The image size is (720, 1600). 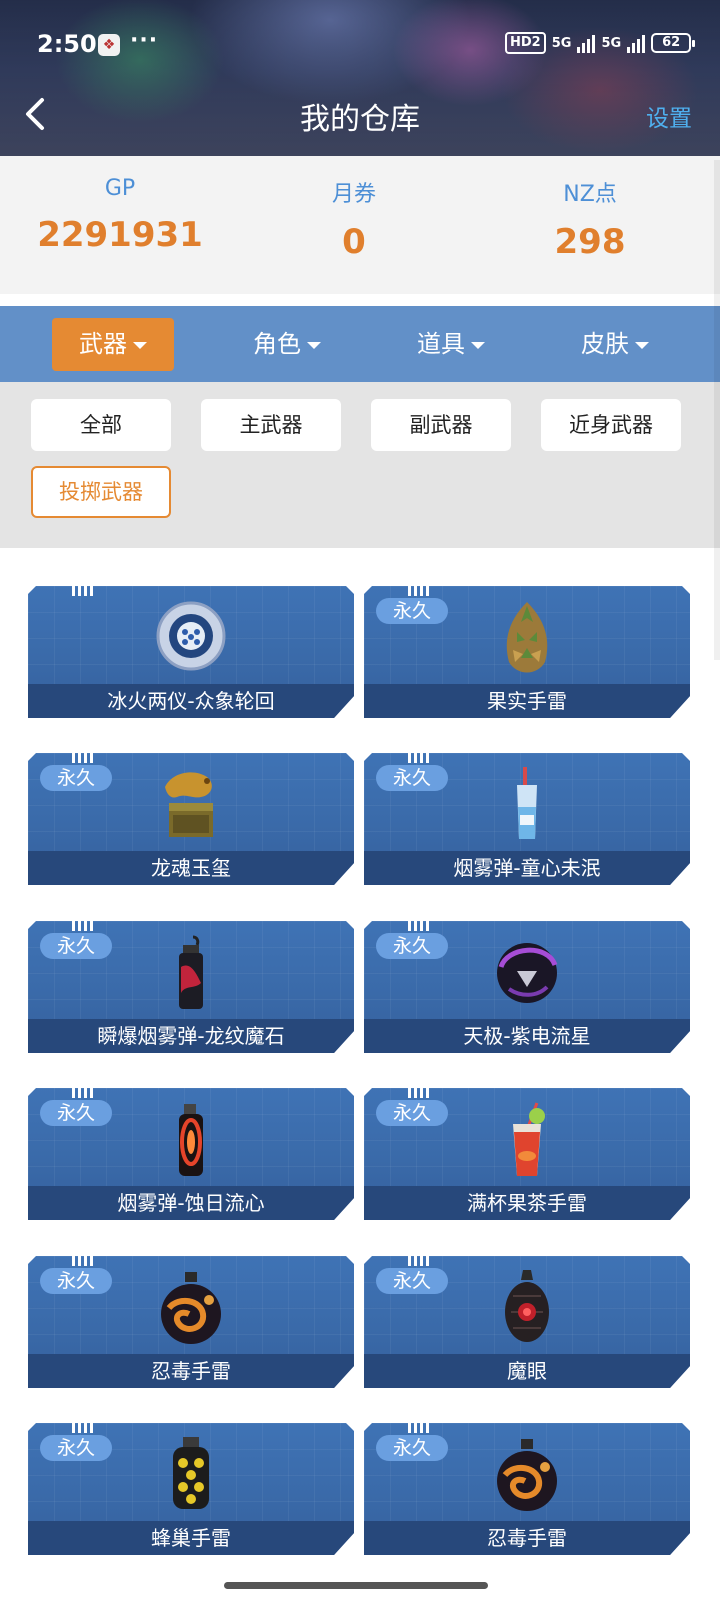 I want to click on stat-nz-points: NZ点 298, so click(x=590, y=209).